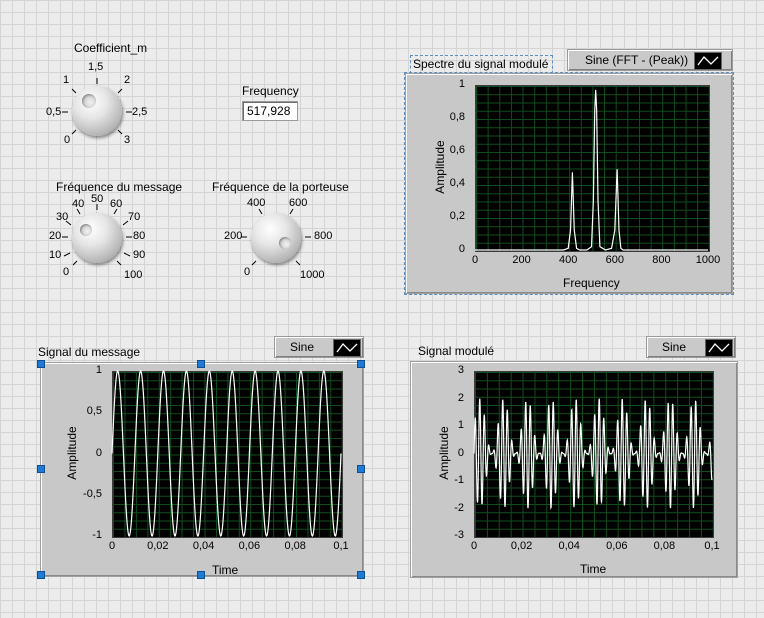  I want to click on spectrum-title: Spectre du signal modulé, so click(481, 64).